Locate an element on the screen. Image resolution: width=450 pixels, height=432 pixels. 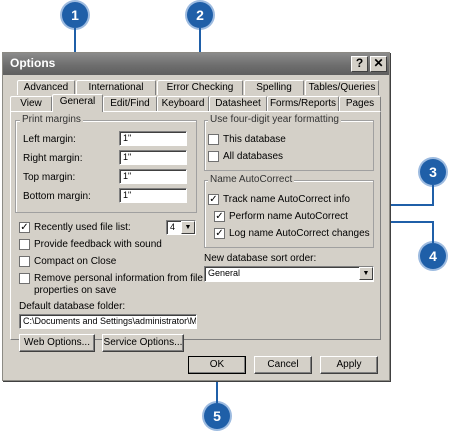
four-digit-year-title: Use four-digit year formatting is located at coordinates (274, 119).